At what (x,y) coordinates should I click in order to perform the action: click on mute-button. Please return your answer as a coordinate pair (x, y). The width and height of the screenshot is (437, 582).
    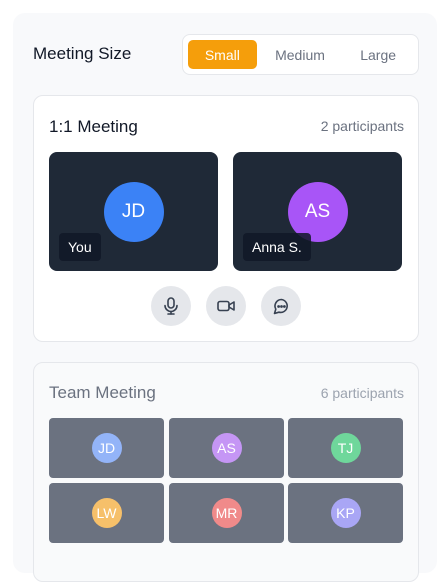
    Looking at the image, I should click on (171, 306).